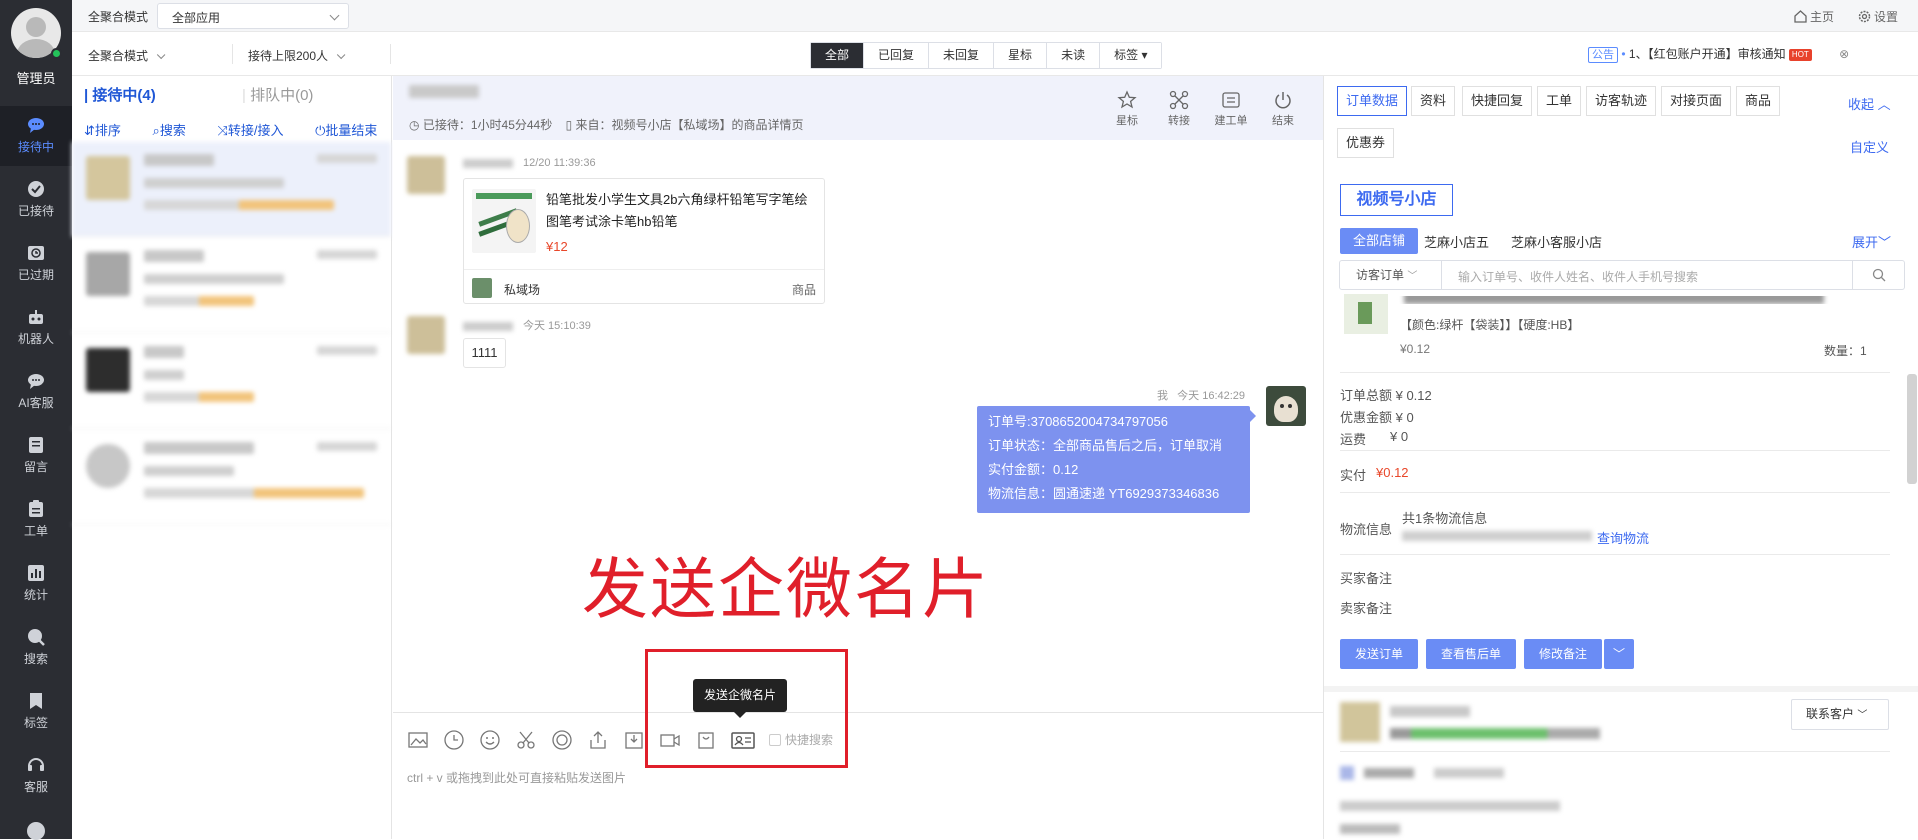 The image size is (1918, 840). Describe the element at coordinates (444, 91) in the screenshot. I see `customer-name` at that location.